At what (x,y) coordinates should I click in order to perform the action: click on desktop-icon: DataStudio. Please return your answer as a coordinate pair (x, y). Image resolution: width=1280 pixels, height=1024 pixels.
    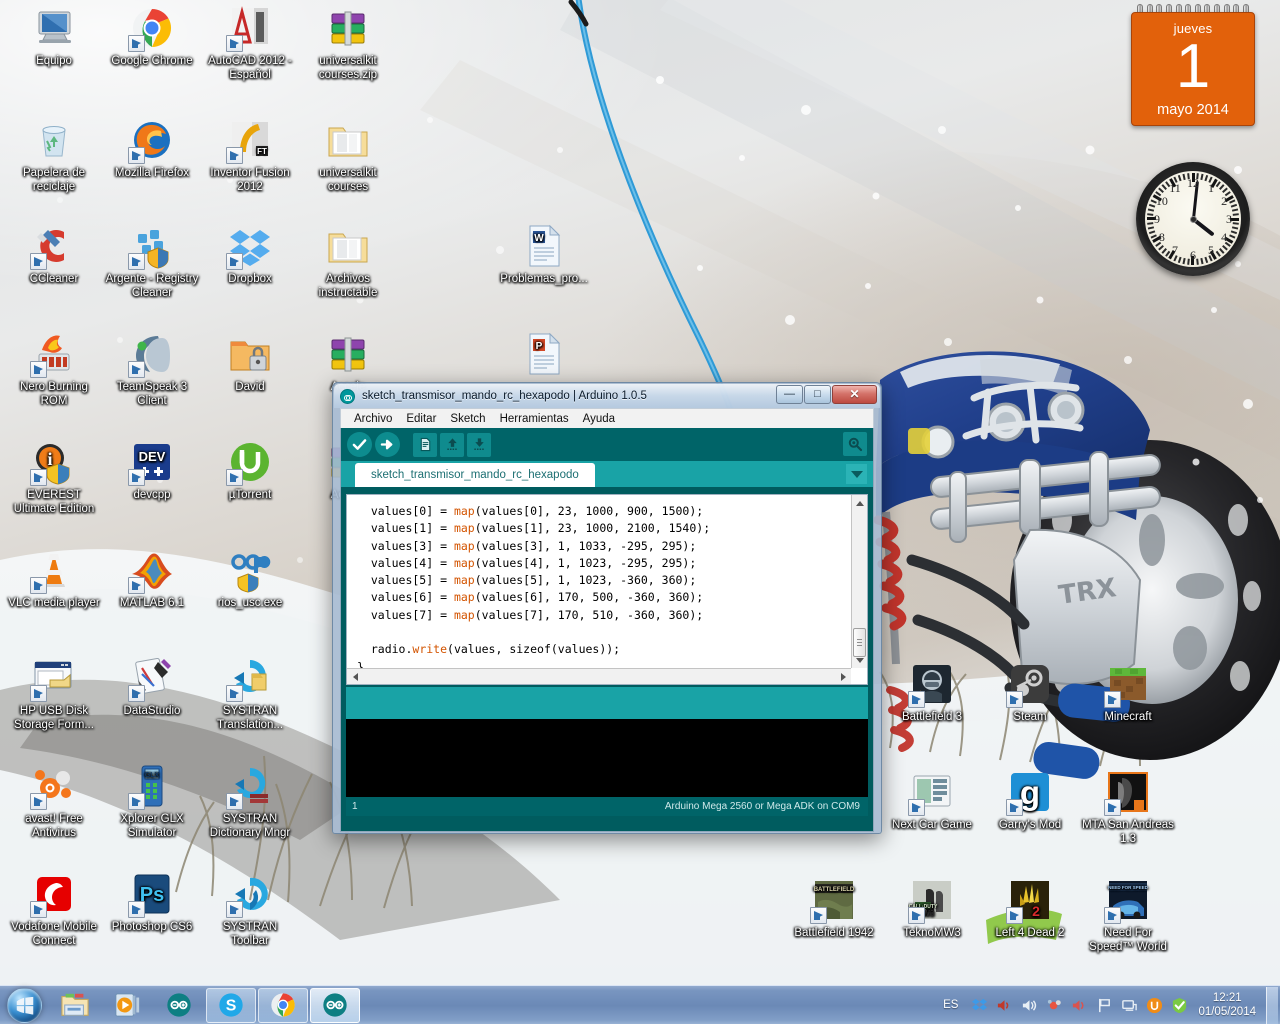
    Looking at the image, I should click on (152, 686).